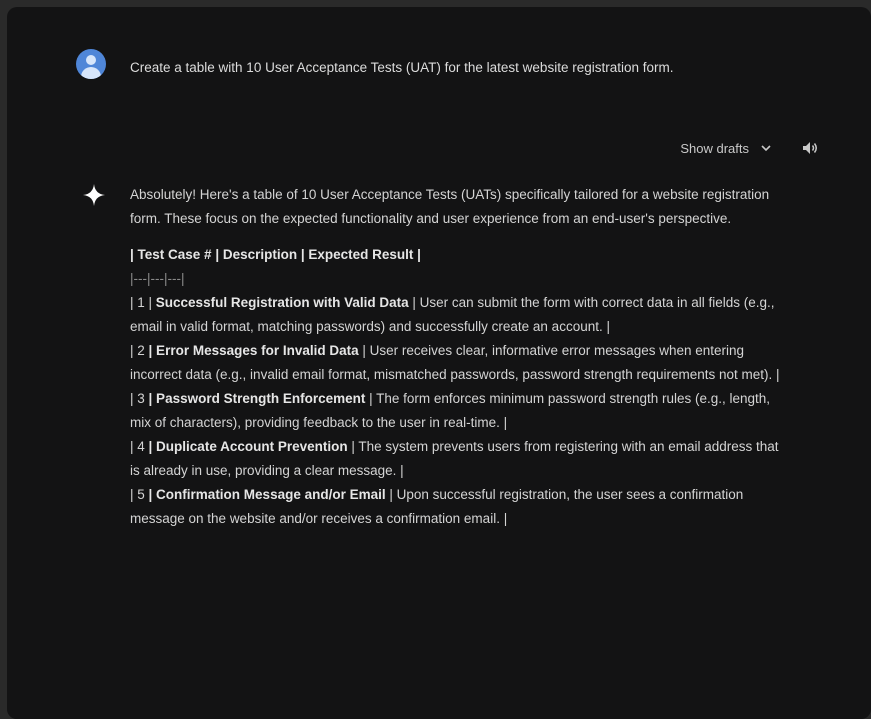  Describe the element at coordinates (139, 446) in the screenshot. I see `row-number: | 4` at that location.